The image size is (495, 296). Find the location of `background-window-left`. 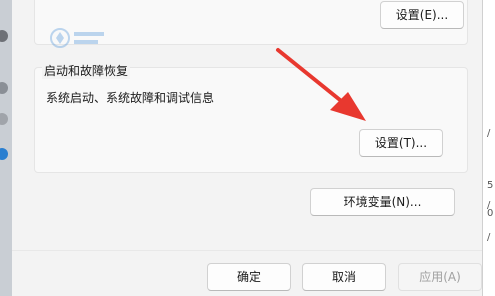

background-window-left is located at coordinates (6, 148).